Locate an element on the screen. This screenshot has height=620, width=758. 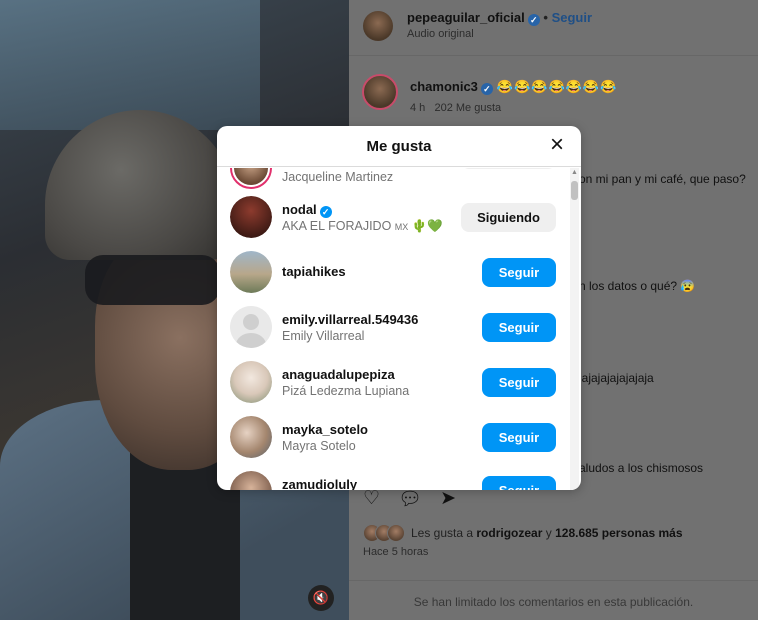
user-handle: tapiahikes is located at coordinates (314, 271).